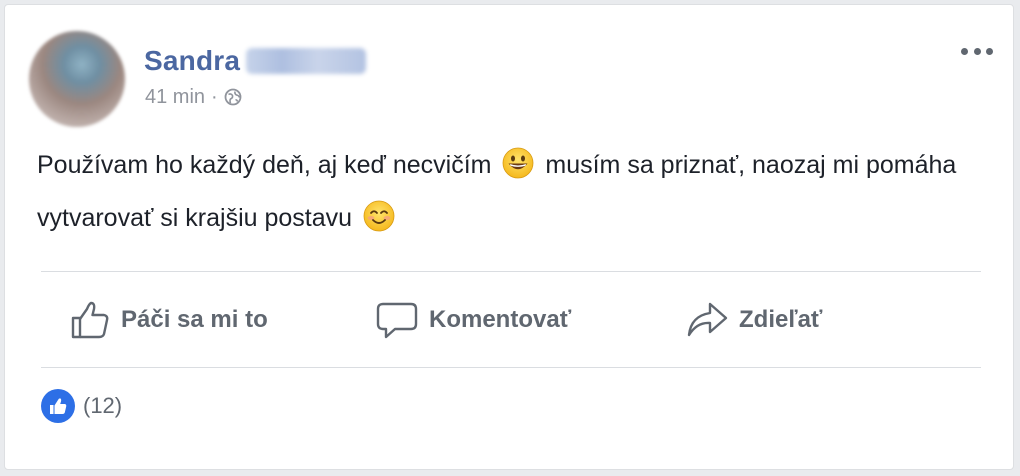  I want to click on divider-top, so click(511, 271).